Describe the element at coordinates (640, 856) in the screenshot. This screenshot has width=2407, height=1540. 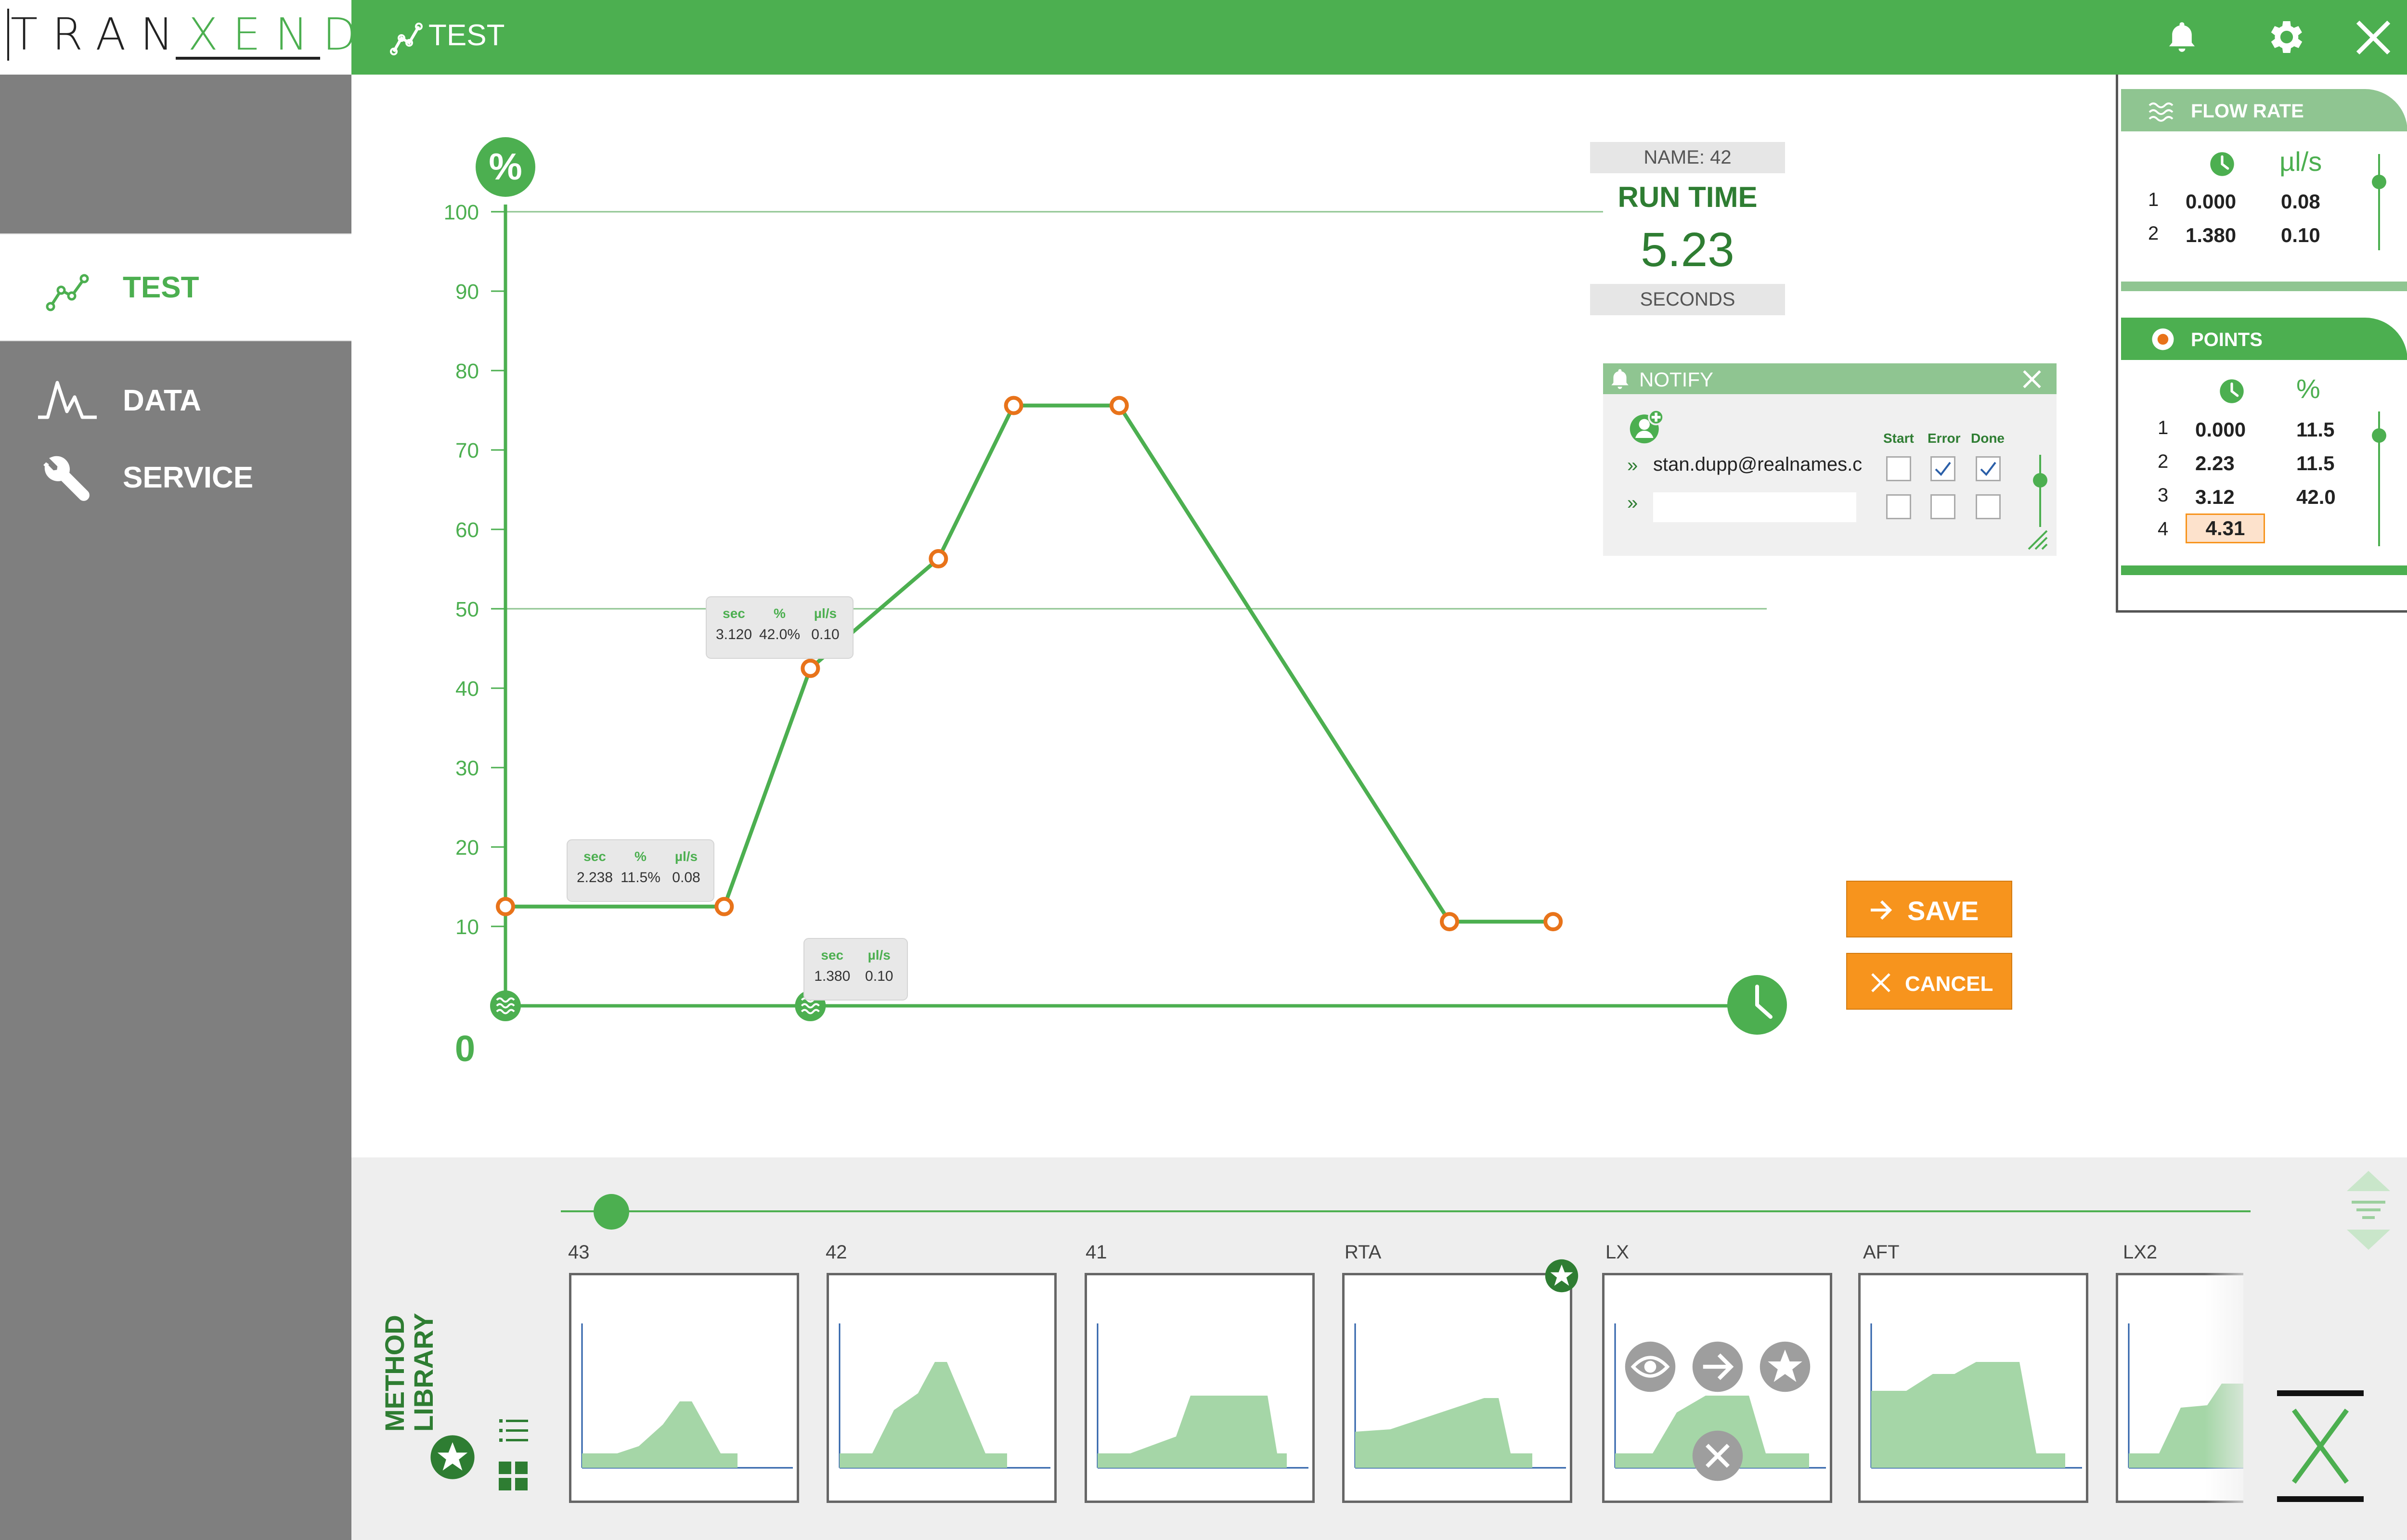
I see `tooltip-header: %` at that location.